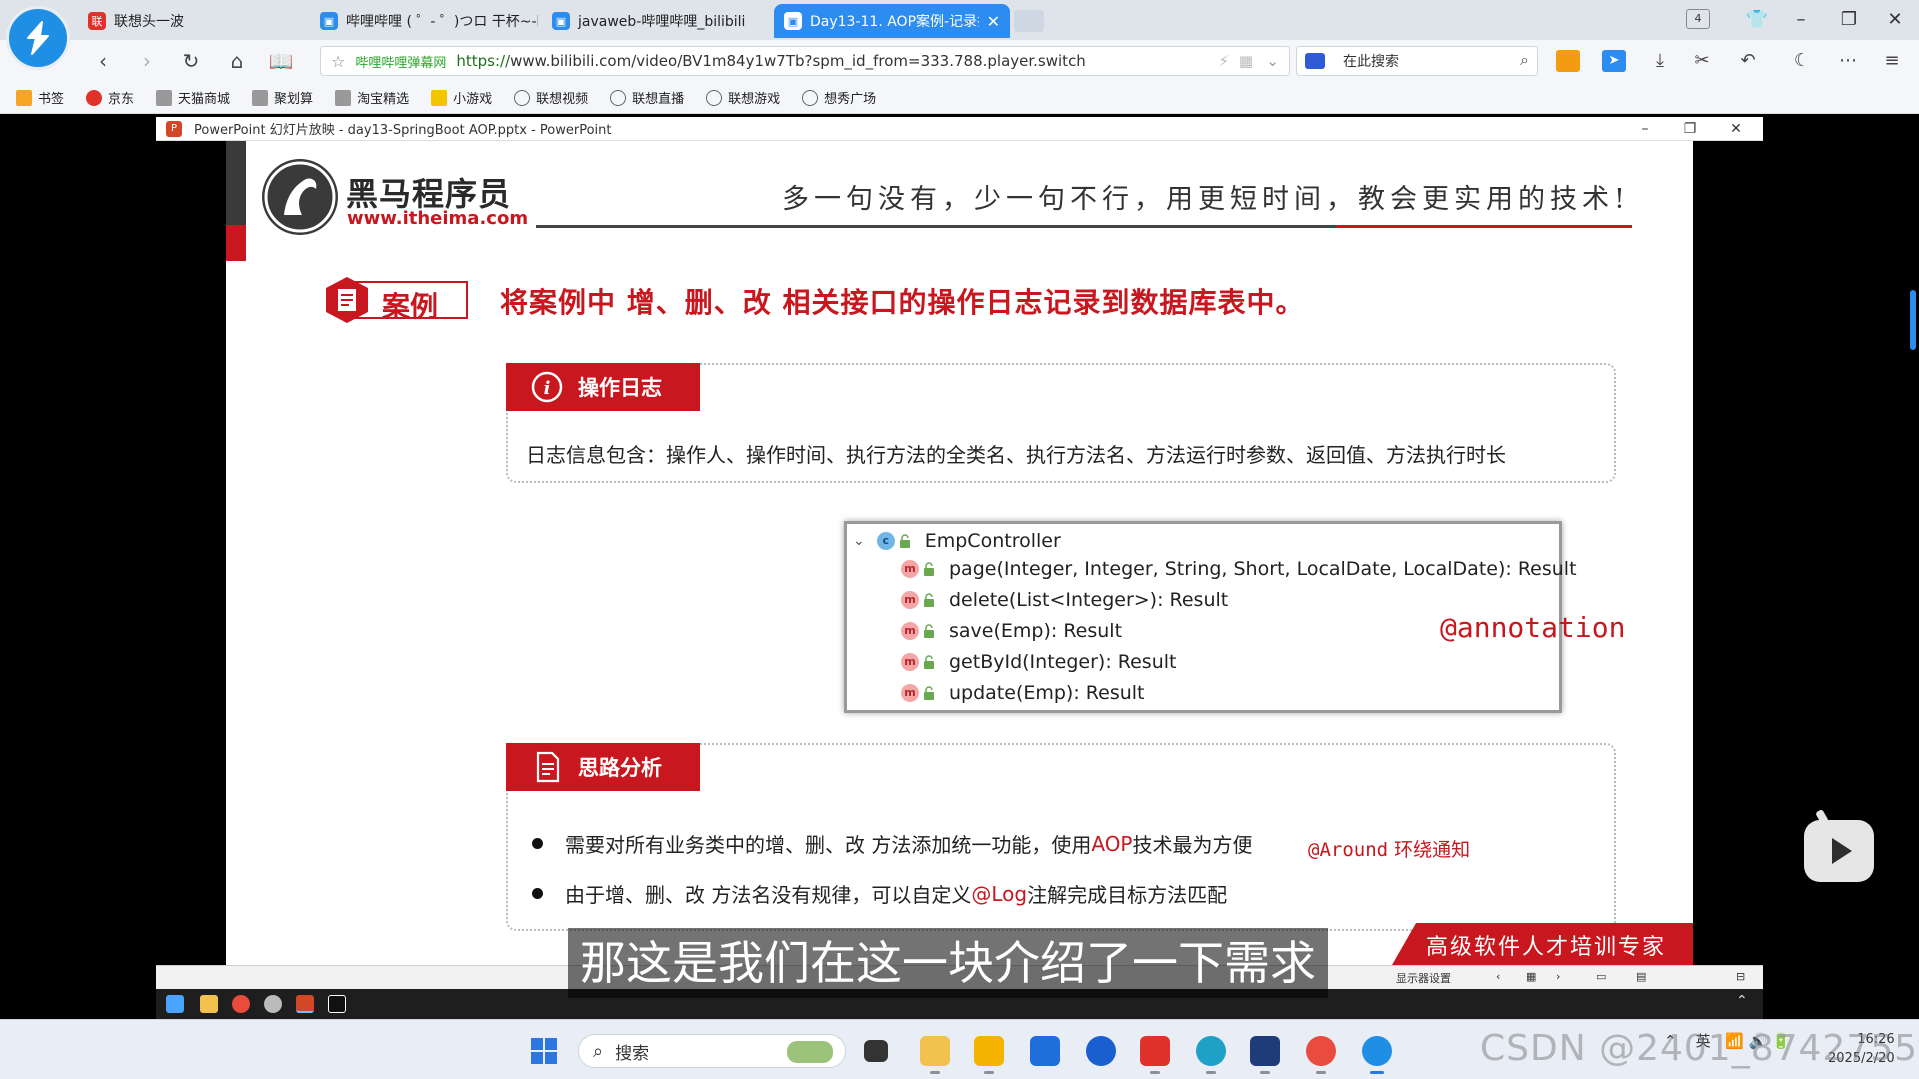 This screenshot has width=1919, height=1079. What do you see at coordinates (38, 38) in the screenshot?
I see `browser-logo-icon` at bounding box center [38, 38].